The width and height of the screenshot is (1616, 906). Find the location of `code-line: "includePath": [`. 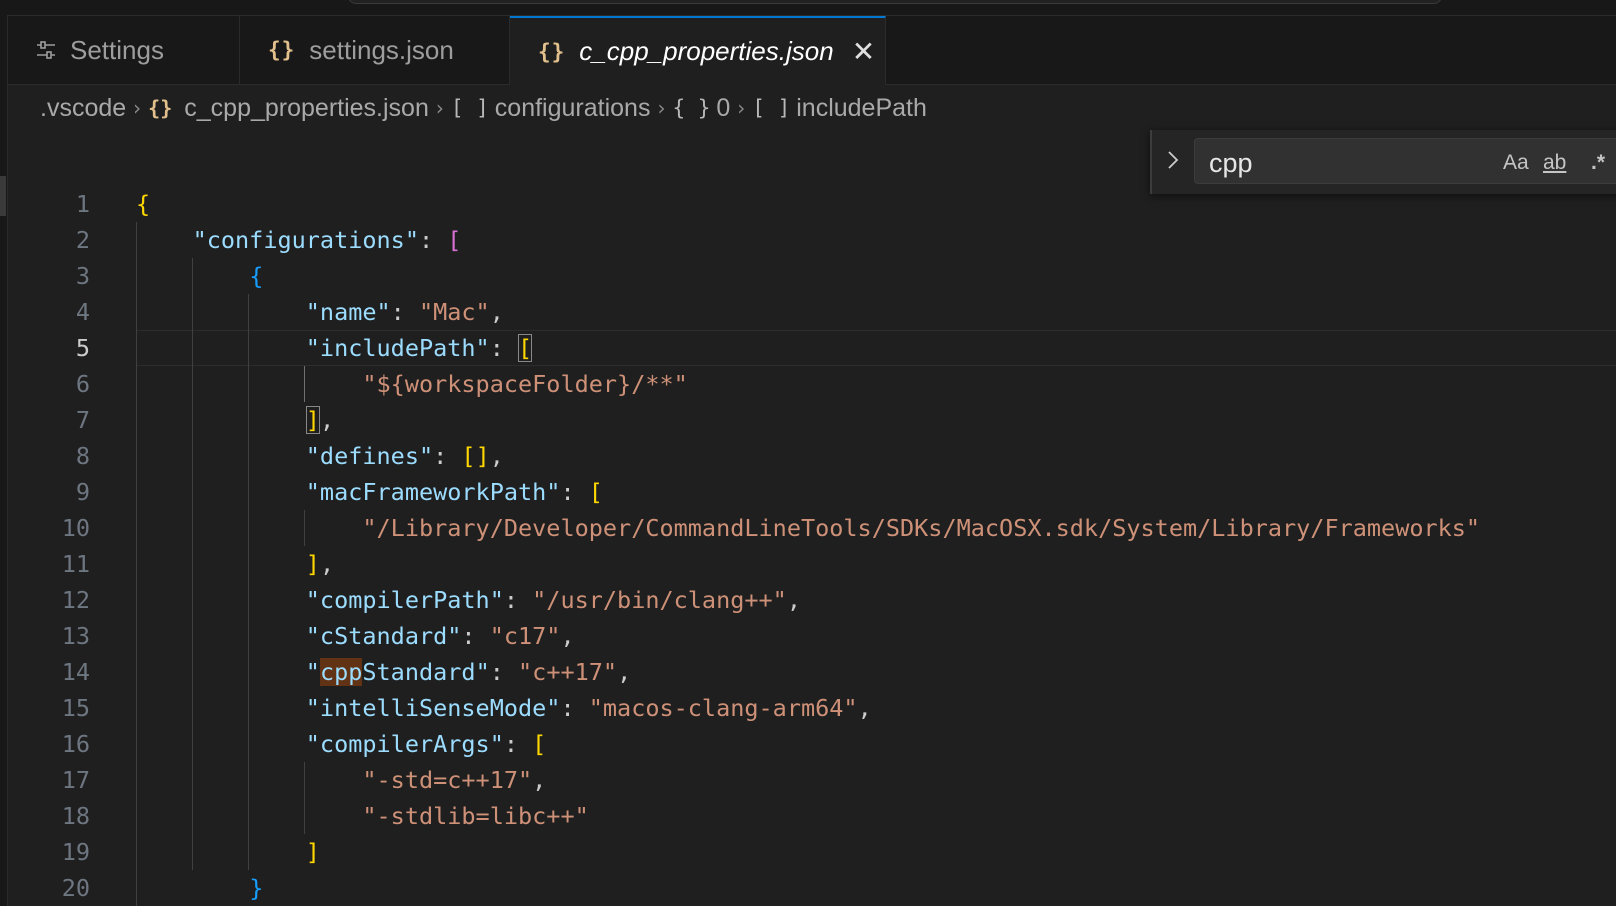

code-line: "includePath": [ is located at coordinates (876, 348).